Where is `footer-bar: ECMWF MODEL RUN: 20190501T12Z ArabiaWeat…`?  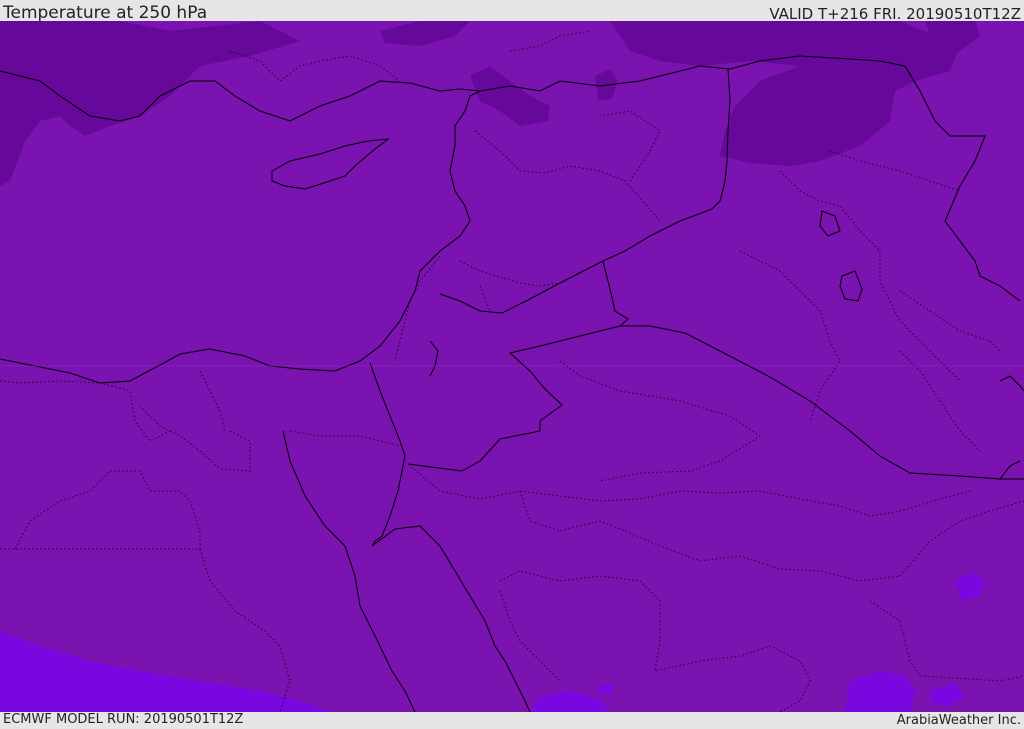 footer-bar: ECMWF MODEL RUN: 20190501T12Z ArabiaWeat… is located at coordinates (512, 720).